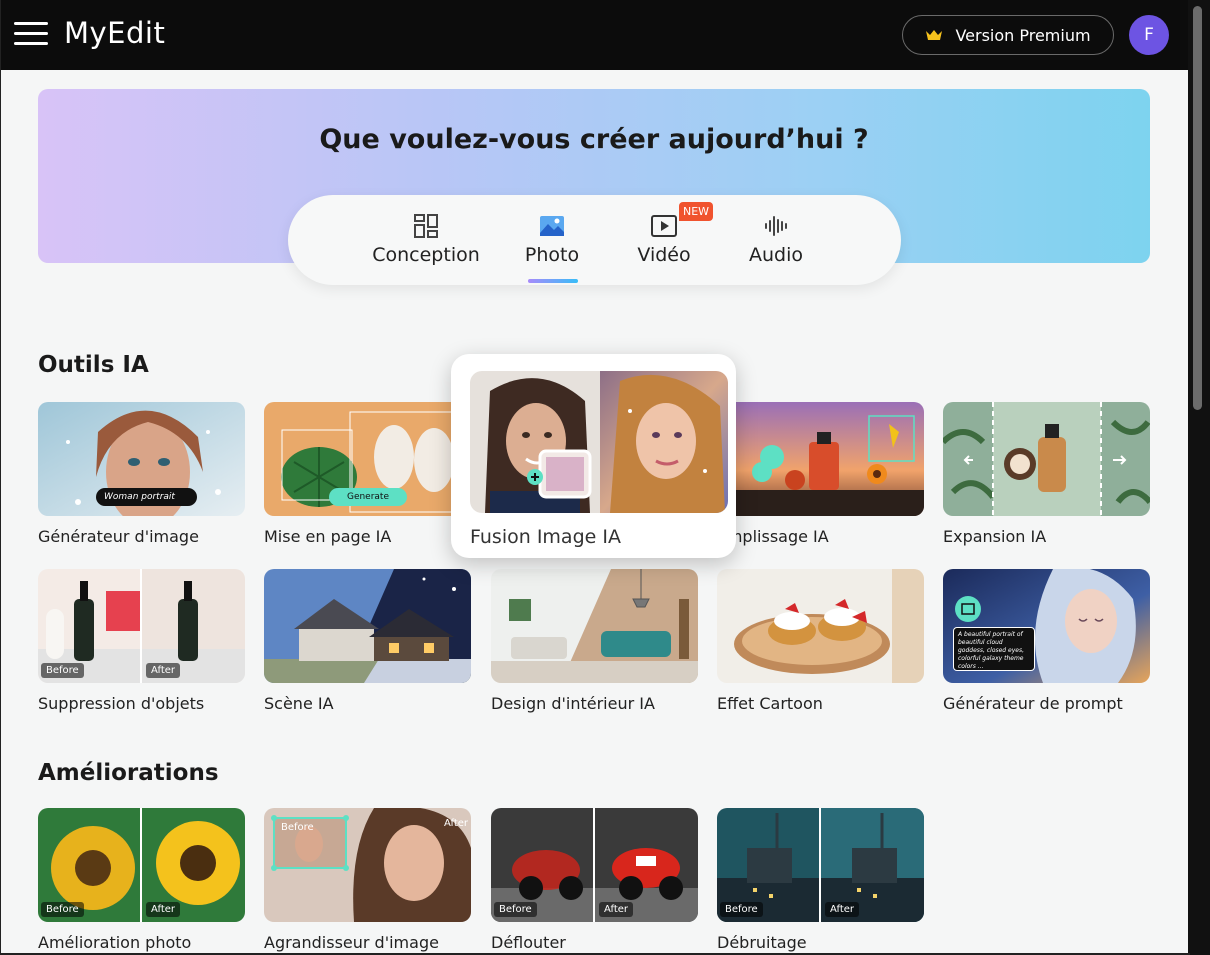  What do you see at coordinates (31, 35) in the screenshot?
I see `hamburger-menu-icon` at bounding box center [31, 35].